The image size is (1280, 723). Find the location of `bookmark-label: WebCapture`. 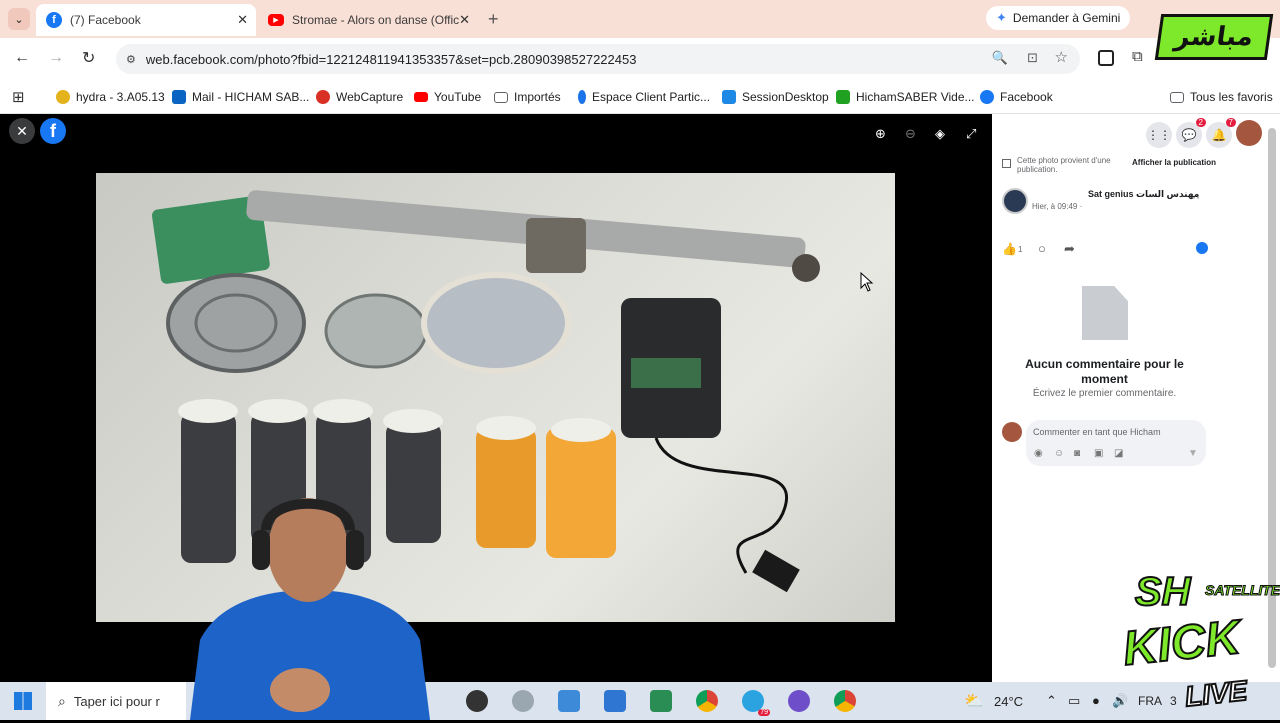

bookmark-label: WebCapture is located at coordinates (370, 97).